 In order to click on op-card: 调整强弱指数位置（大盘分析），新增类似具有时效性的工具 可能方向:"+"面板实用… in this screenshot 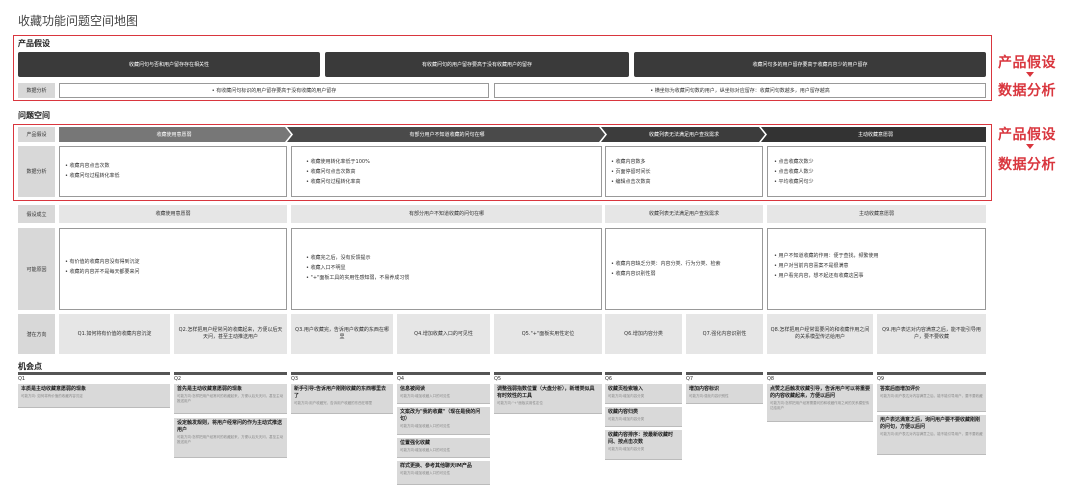, I will do `click(548, 399)`.